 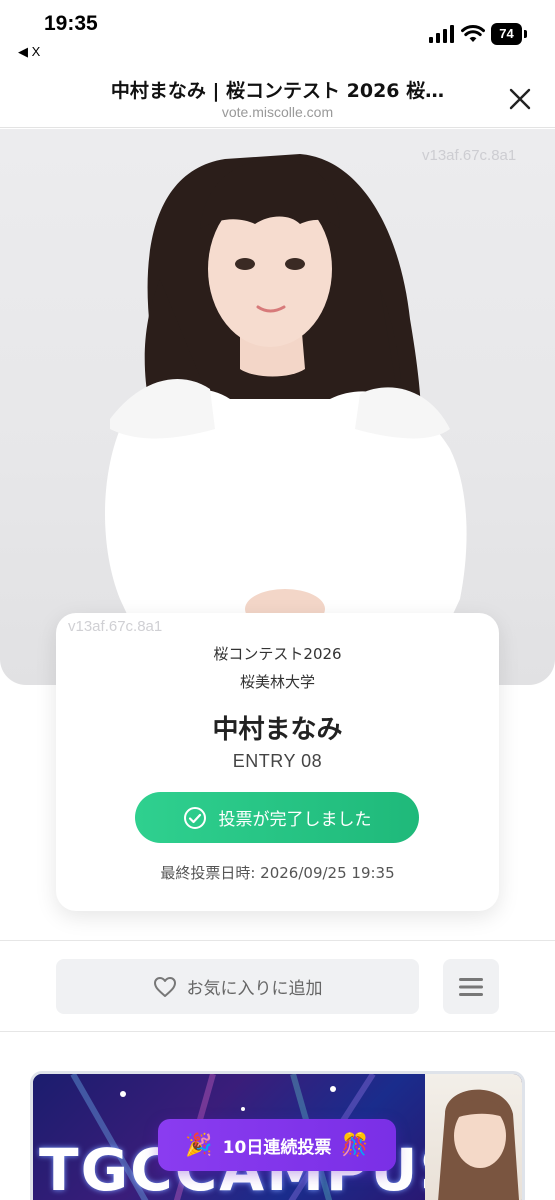 I want to click on streak-label: 10日連続投票, so click(x=277, y=1147).